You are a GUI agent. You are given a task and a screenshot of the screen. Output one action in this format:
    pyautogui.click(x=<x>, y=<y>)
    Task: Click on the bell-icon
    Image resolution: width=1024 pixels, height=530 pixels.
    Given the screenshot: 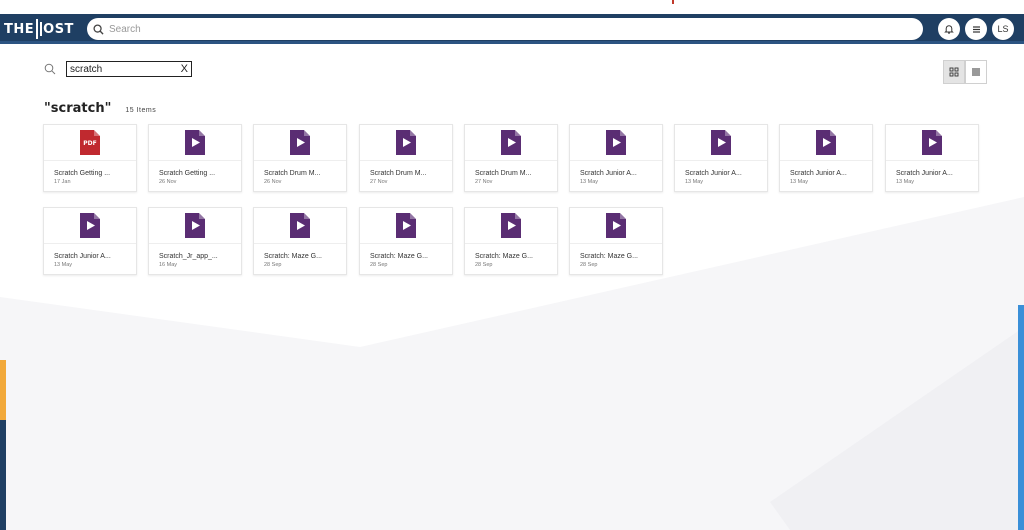 What is the action you would take?
    pyautogui.click(x=949, y=29)
    